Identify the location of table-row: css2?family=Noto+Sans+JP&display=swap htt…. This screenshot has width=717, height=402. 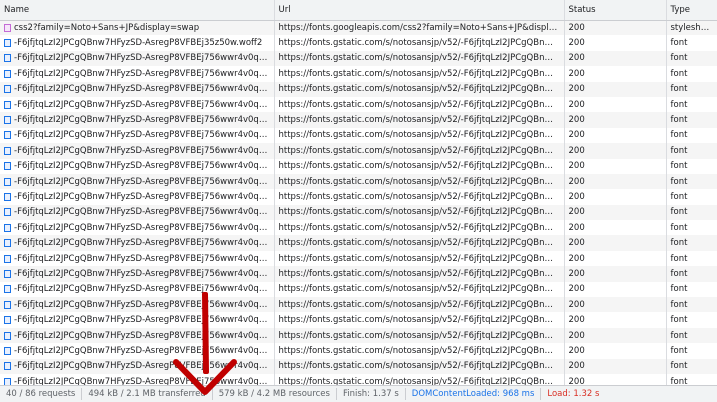
(358, 28).